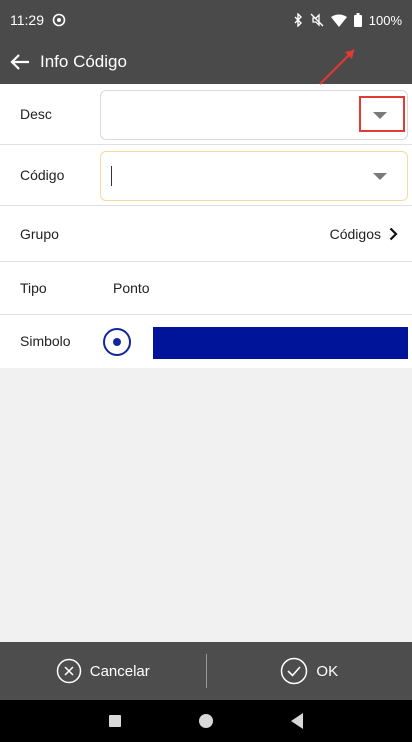  I want to click on codigo-row: Código, so click(206, 175).